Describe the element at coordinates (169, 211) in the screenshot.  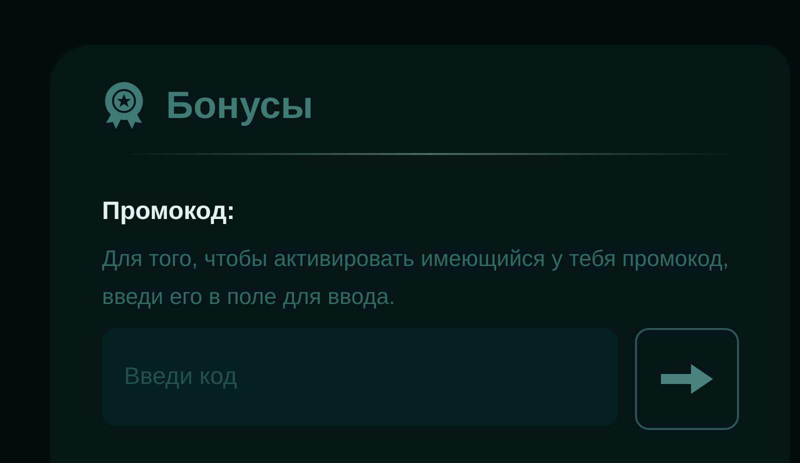
I see `promo-label: Промокод:` at that location.